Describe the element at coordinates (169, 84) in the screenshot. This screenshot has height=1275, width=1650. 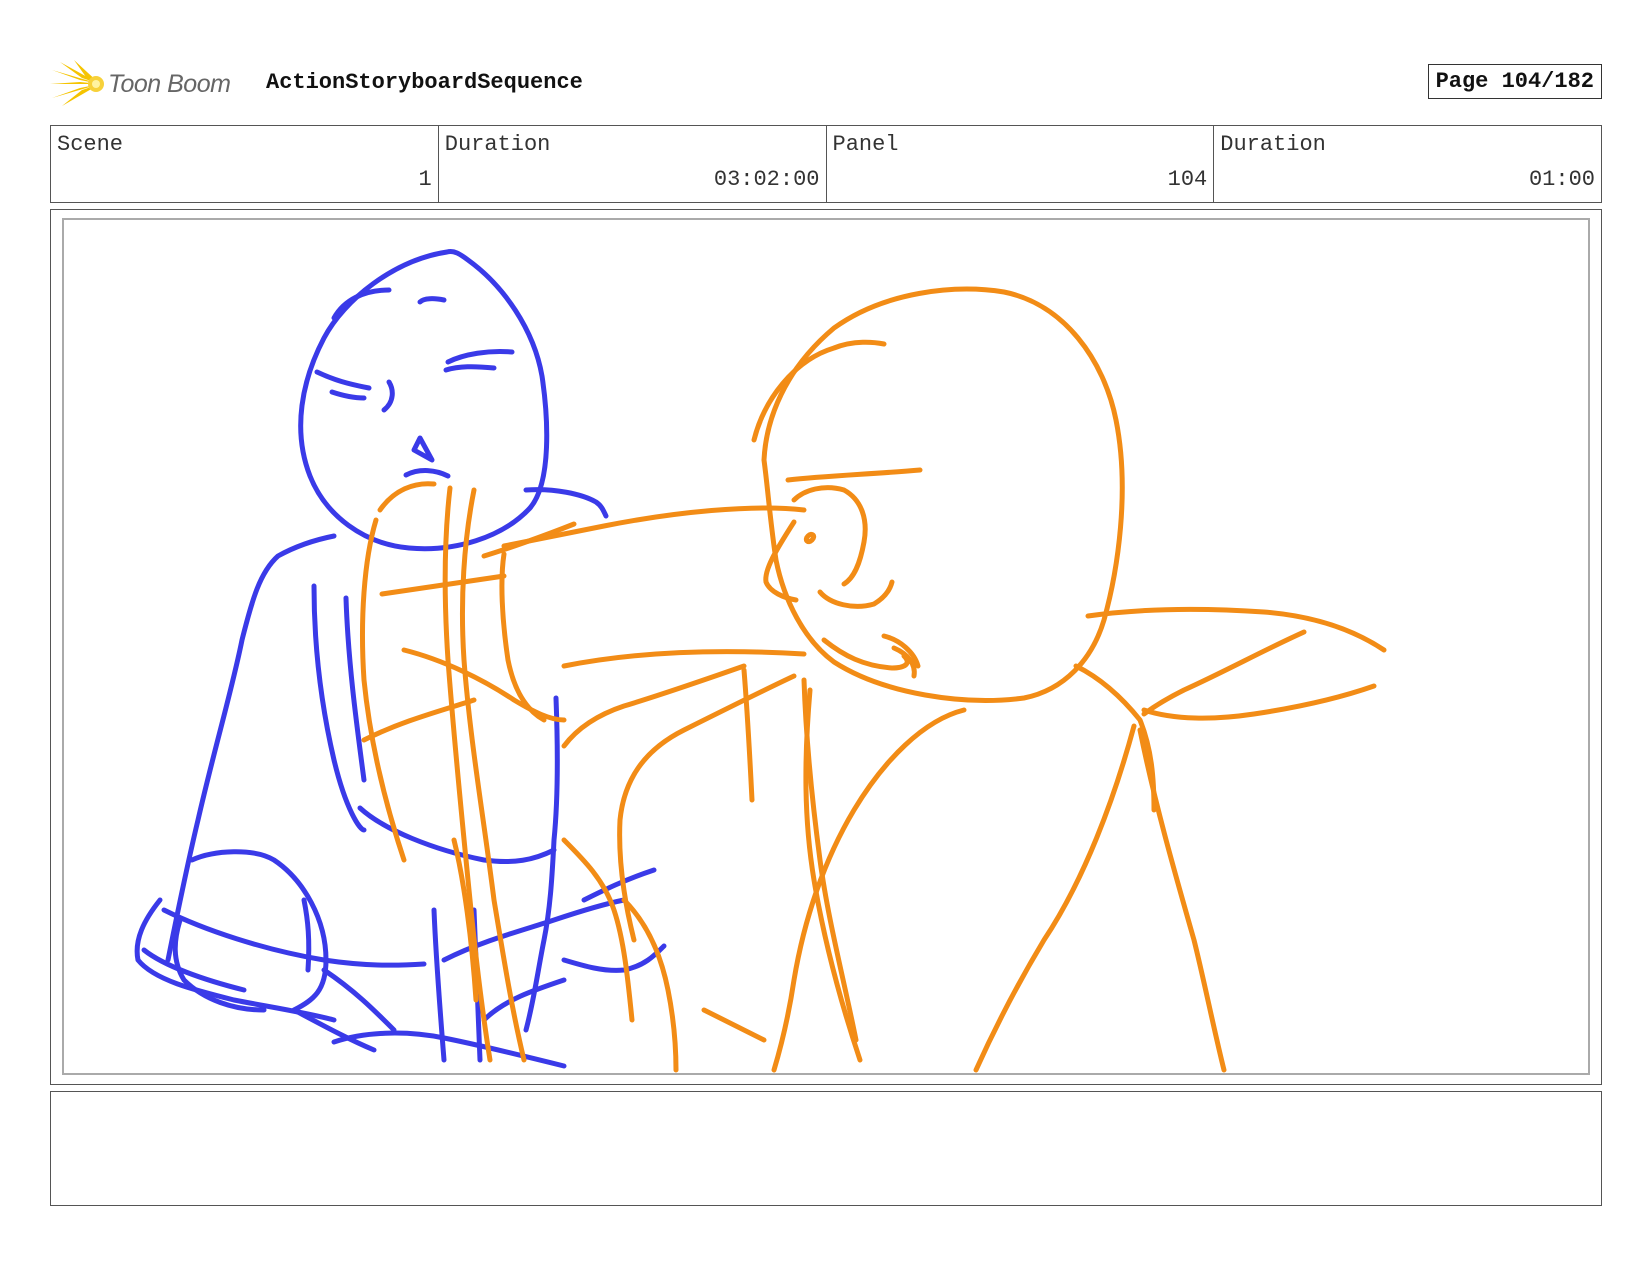
I see `logo-text: Toon Boom` at that location.